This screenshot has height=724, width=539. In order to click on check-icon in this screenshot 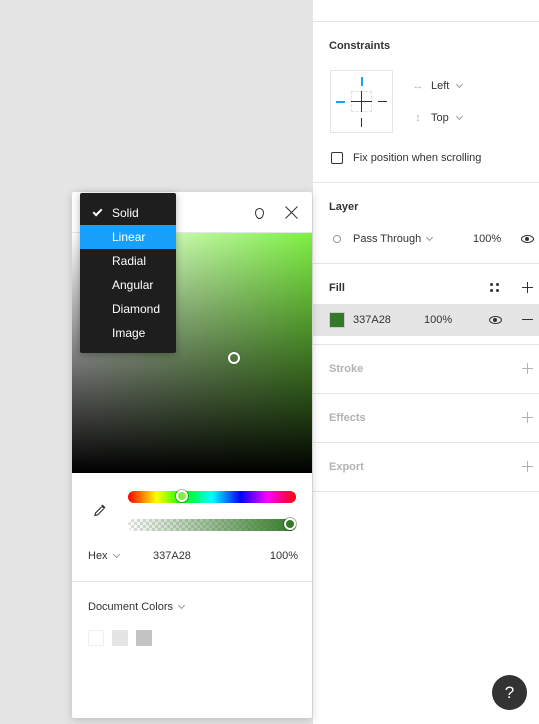, I will do `click(97, 211)`.